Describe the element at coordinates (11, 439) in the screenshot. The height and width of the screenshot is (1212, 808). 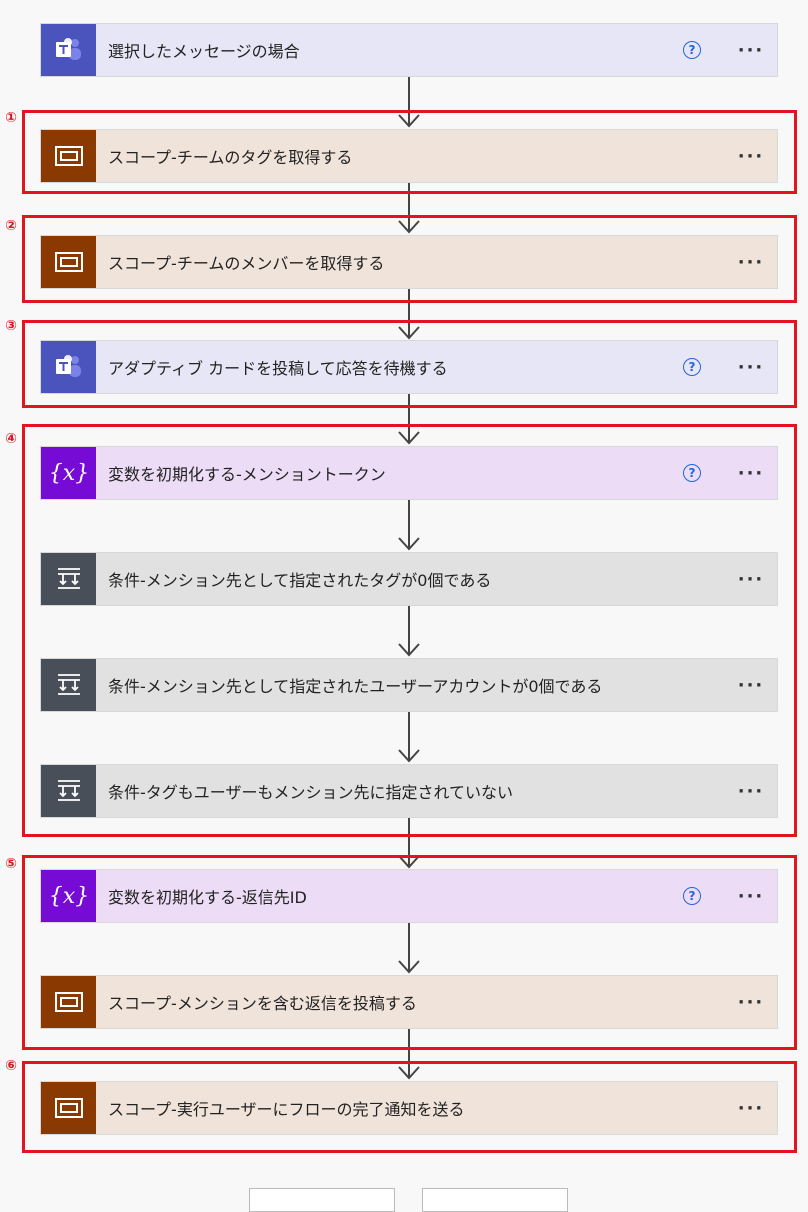
I see `step-number-badge: ④` at that location.